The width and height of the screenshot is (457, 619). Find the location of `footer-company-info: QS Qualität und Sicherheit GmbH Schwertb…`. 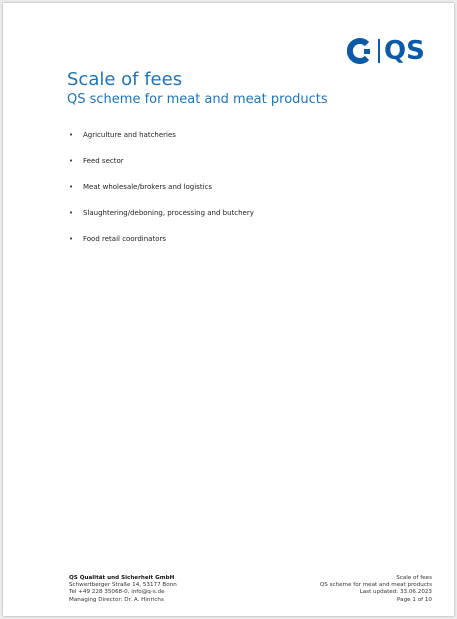

footer-company-info: QS Qualität und Sicherheit GmbH Schwertb… is located at coordinates (123, 589).